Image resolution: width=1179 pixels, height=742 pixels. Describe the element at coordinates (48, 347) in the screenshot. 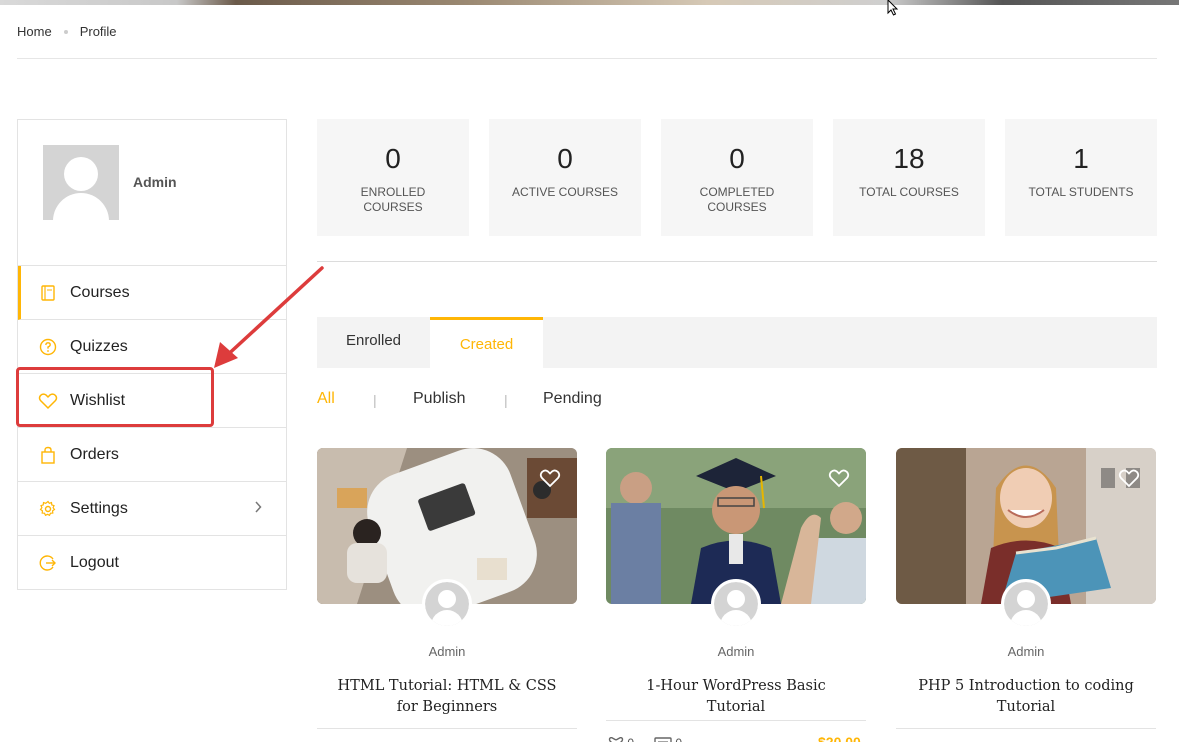

I see `question-circle-icon` at that location.